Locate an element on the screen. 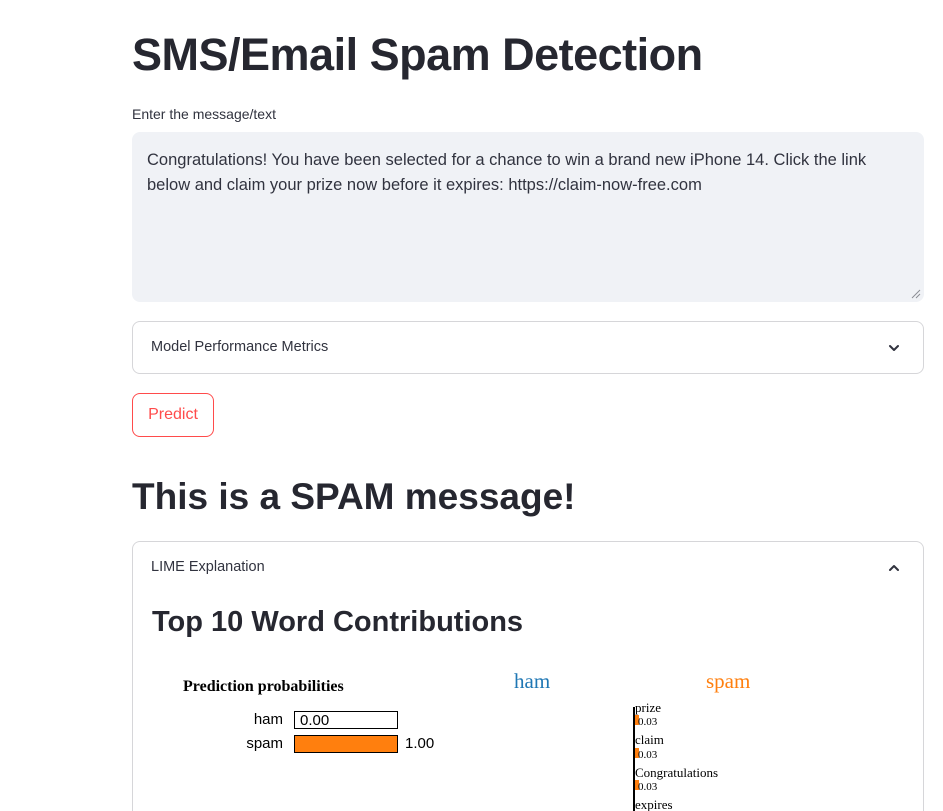 This screenshot has height=811, width=943. prob-label-ham: ham is located at coordinates (268, 719).